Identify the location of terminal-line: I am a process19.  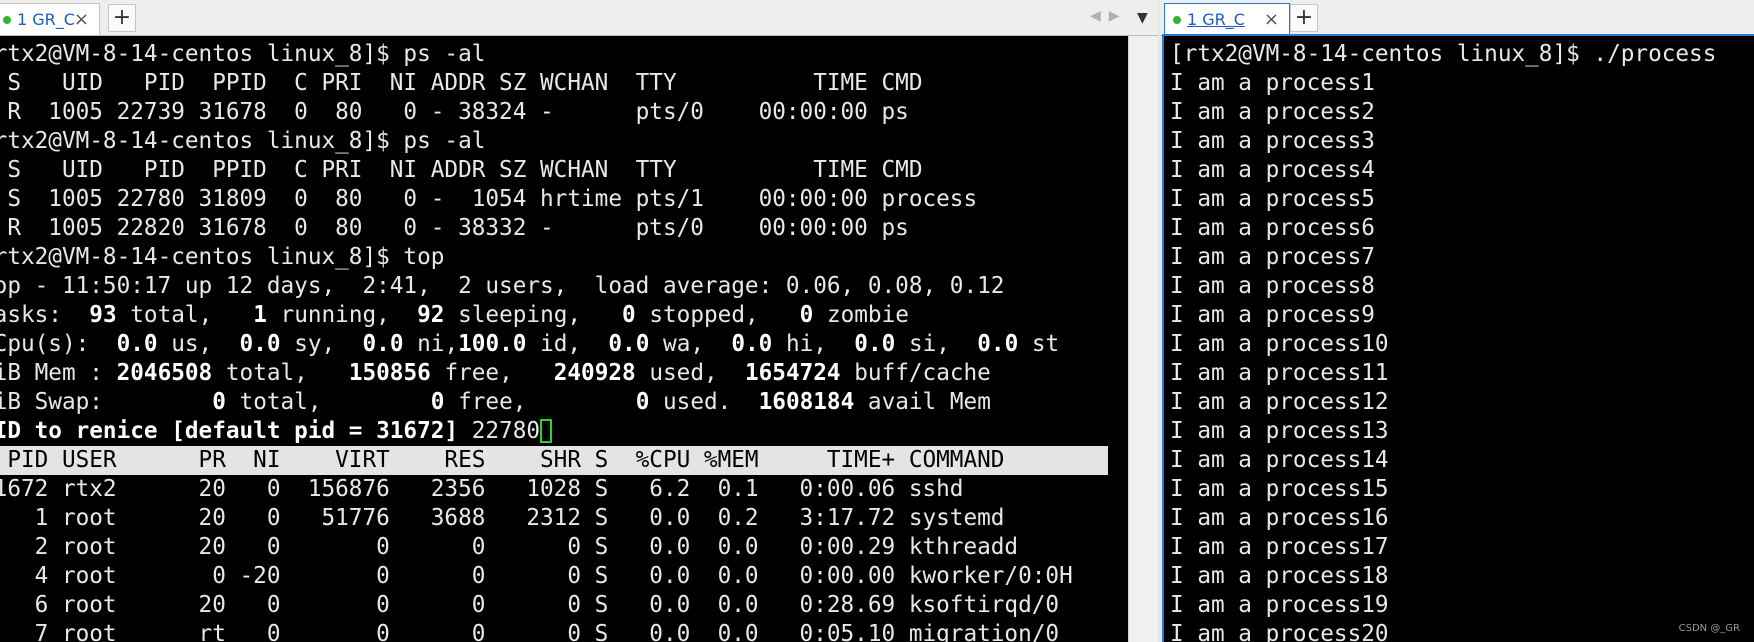
(1279, 605).